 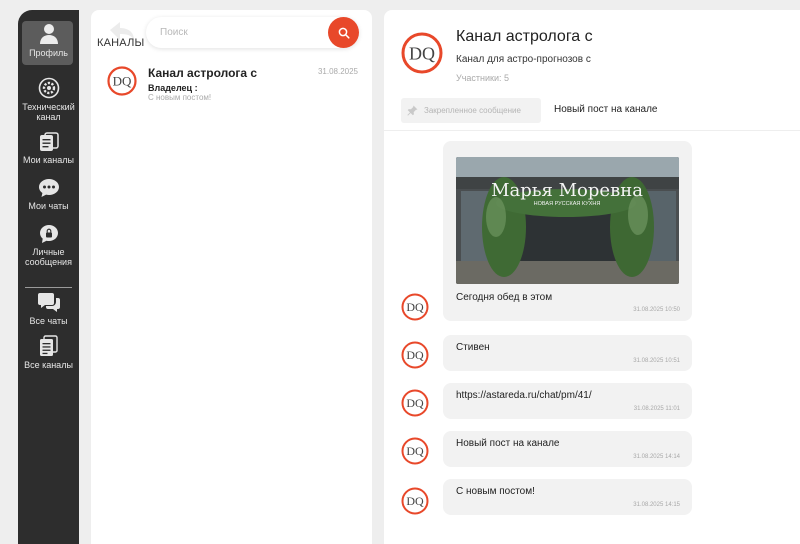 I want to click on pinned-message-text: Новый пост на канале, so click(x=605, y=109).